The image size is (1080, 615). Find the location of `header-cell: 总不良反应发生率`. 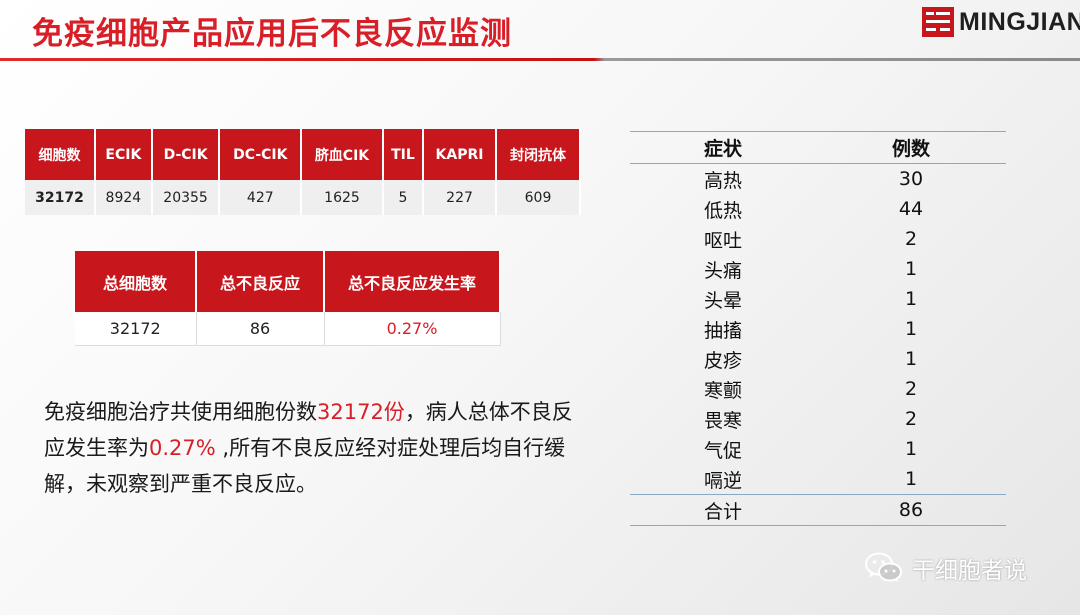

header-cell: 总不良反应发生率 is located at coordinates (412, 281).